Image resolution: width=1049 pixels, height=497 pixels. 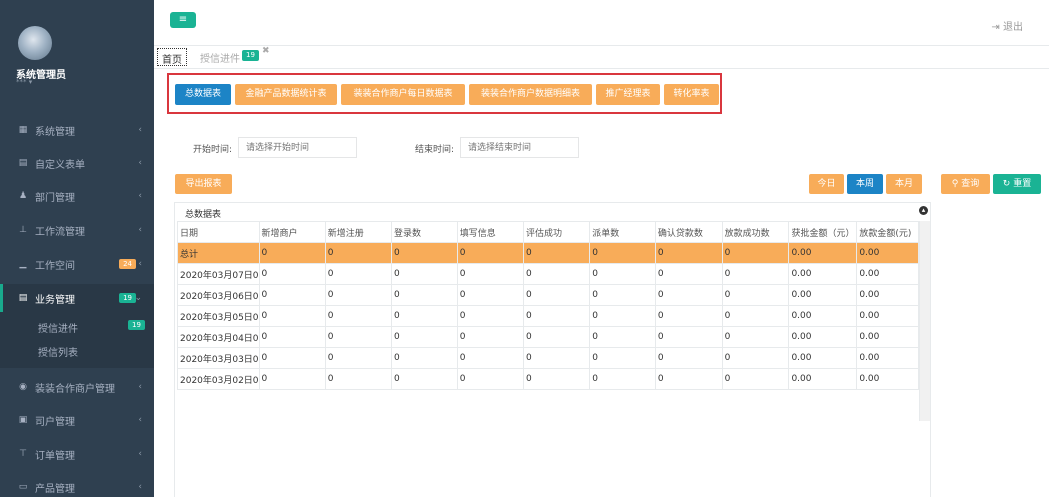 What do you see at coordinates (995, 27) in the screenshot?
I see `logout-icon: ⇥` at bounding box center [995, 27].